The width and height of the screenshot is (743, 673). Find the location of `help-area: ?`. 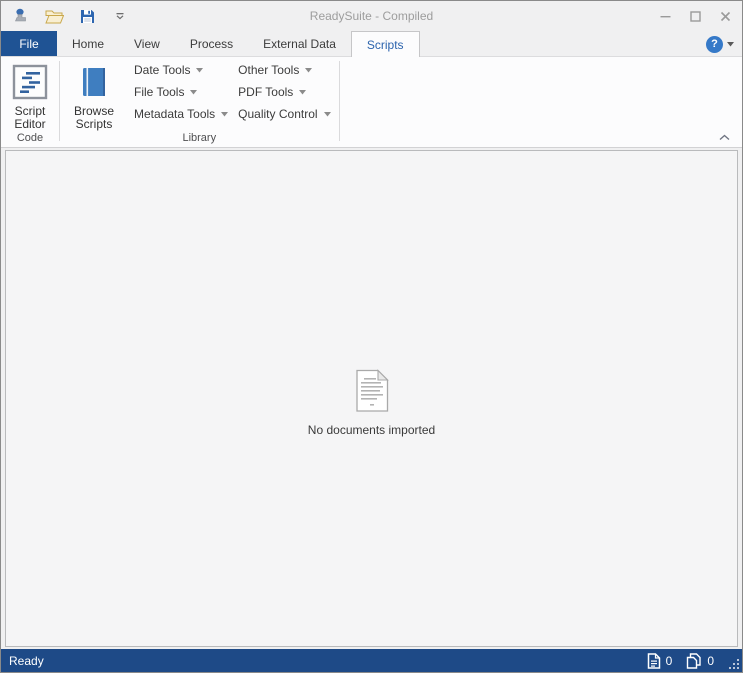

help-area: ? is located at coordinates (720, 44).